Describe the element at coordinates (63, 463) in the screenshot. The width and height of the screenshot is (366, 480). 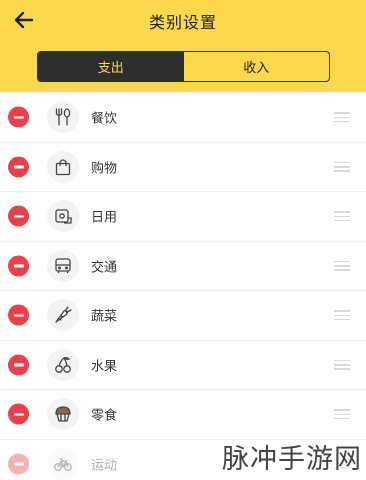
I see `bicycle-icon` at that location.